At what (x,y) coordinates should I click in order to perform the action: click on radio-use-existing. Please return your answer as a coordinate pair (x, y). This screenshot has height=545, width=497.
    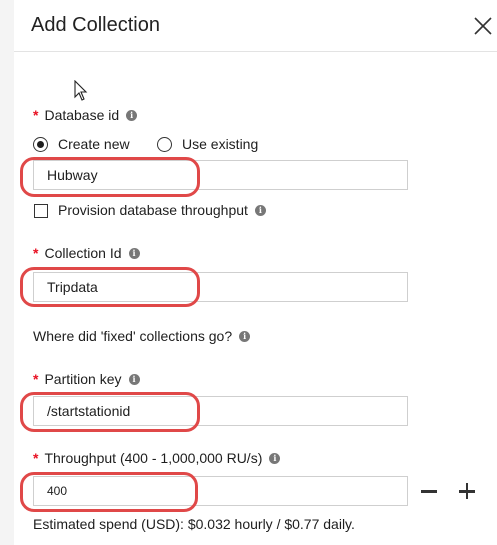
    Looking at the image, I should click on (164, 144).